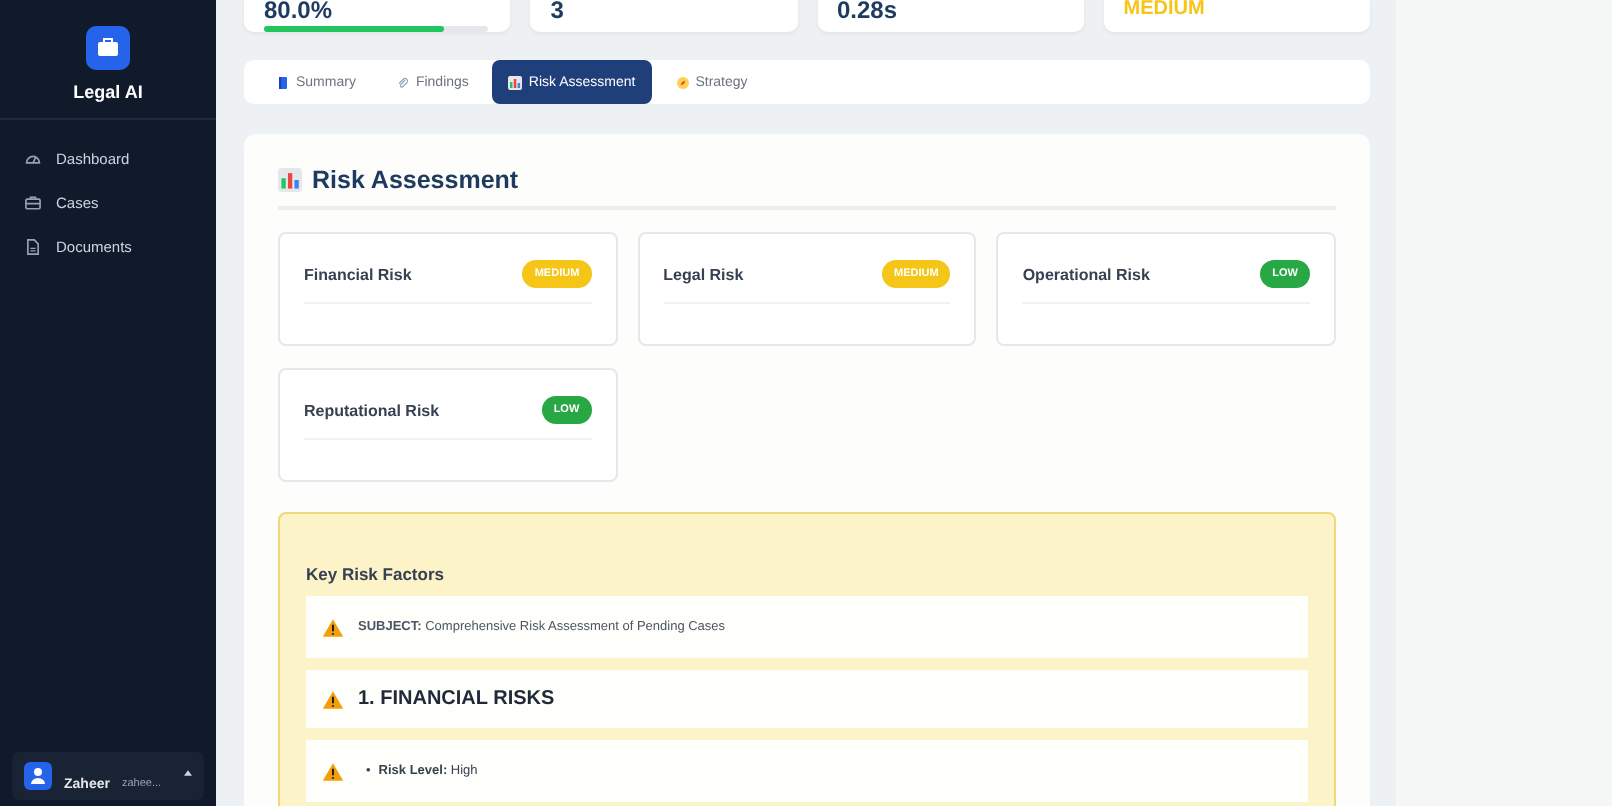 The image size is (1612, 806). What do you see at coordinates (108, 92) in the screenshot?
I see `brand-name: Legal AI` at bounding box center [108, 92].